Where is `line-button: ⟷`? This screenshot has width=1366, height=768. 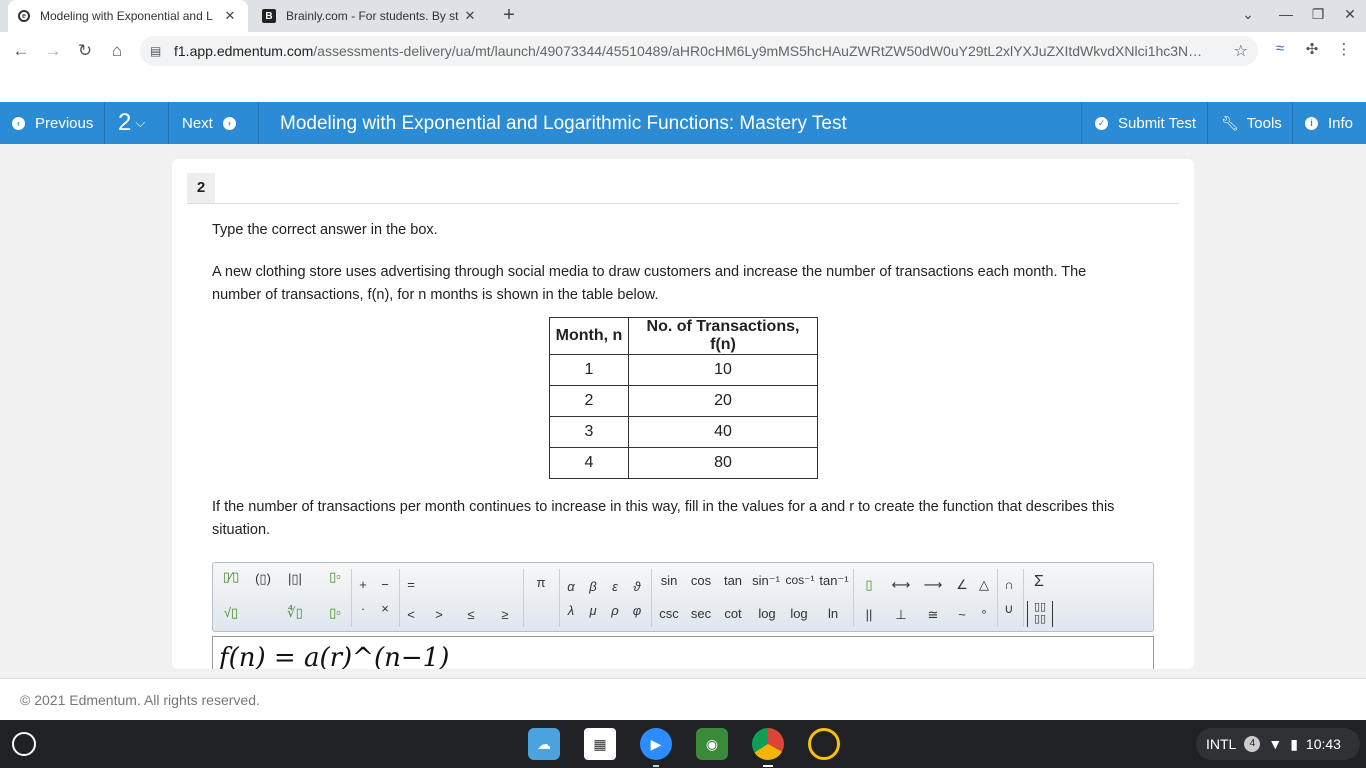 line-button: ⟷ is located at coordinates (901, 585).